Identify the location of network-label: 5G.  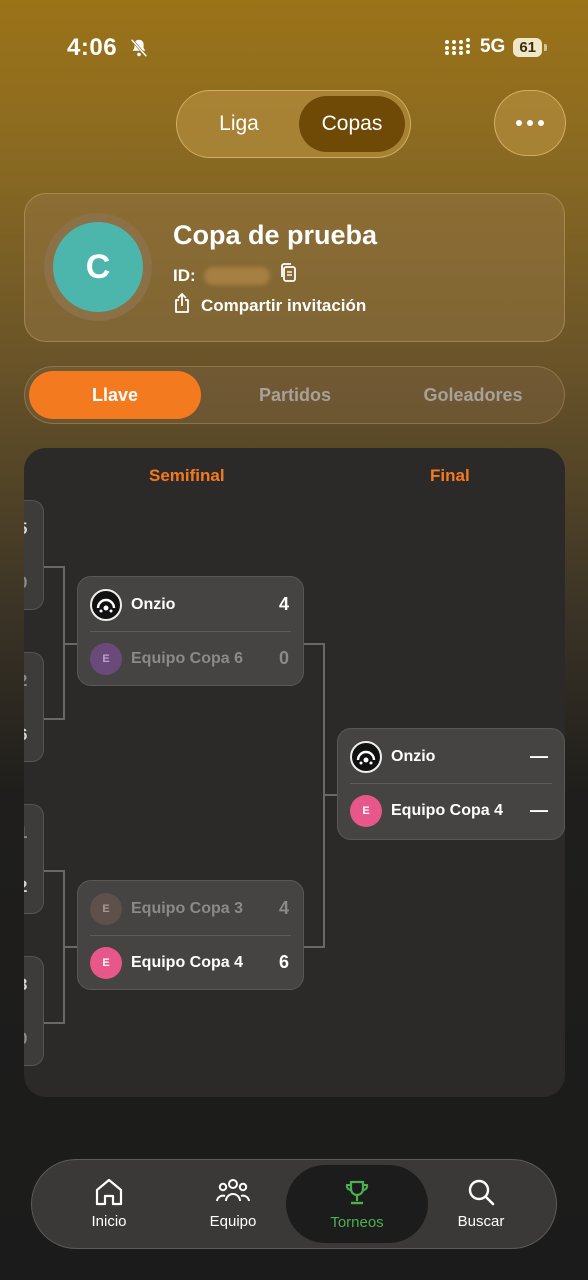
(492, 46).